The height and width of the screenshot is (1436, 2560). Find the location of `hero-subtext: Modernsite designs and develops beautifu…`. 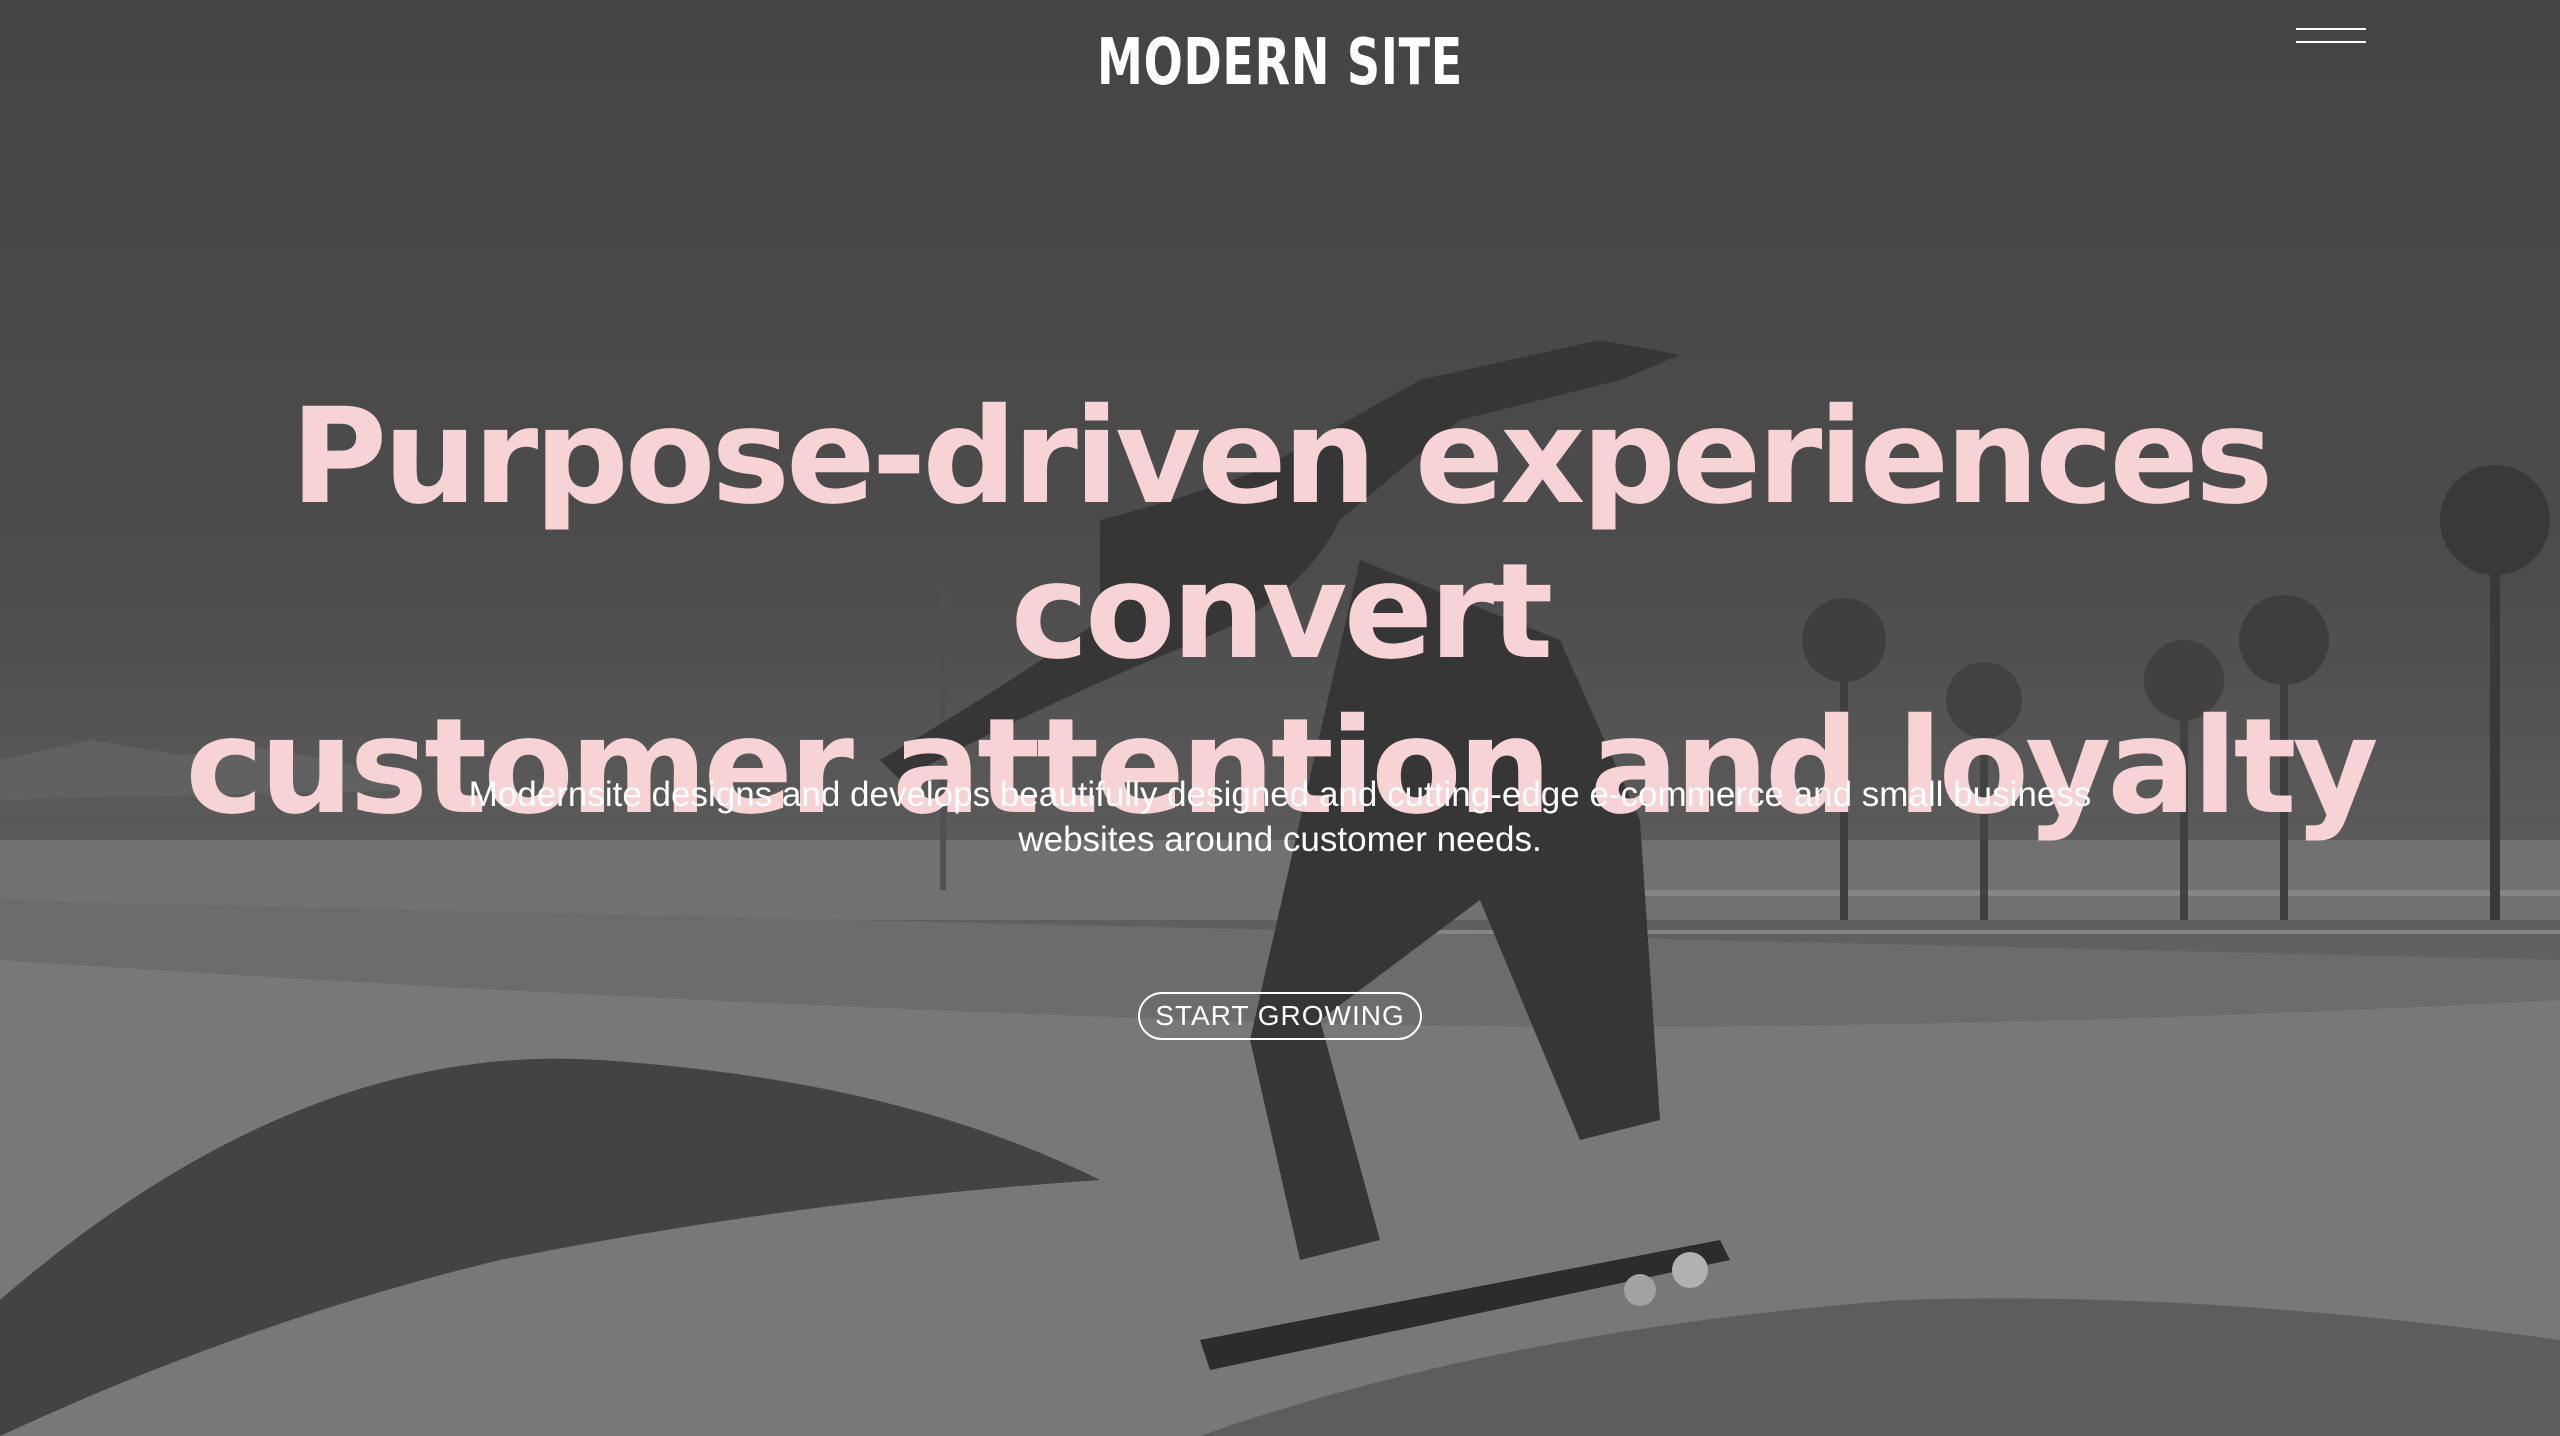

hero-subtext: Modernsite designs and develops beautifu… is located at coordinates (1280, 817).